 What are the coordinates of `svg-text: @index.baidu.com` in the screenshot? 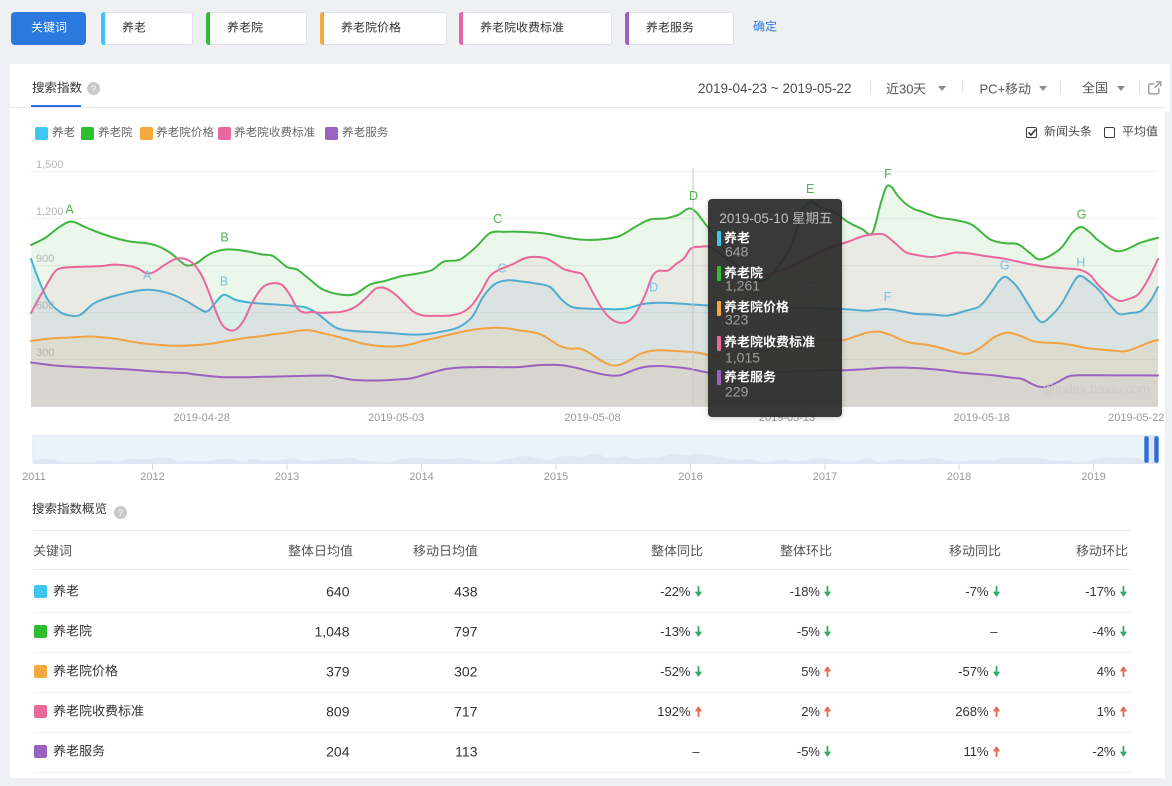 It's located at (1096, 388).